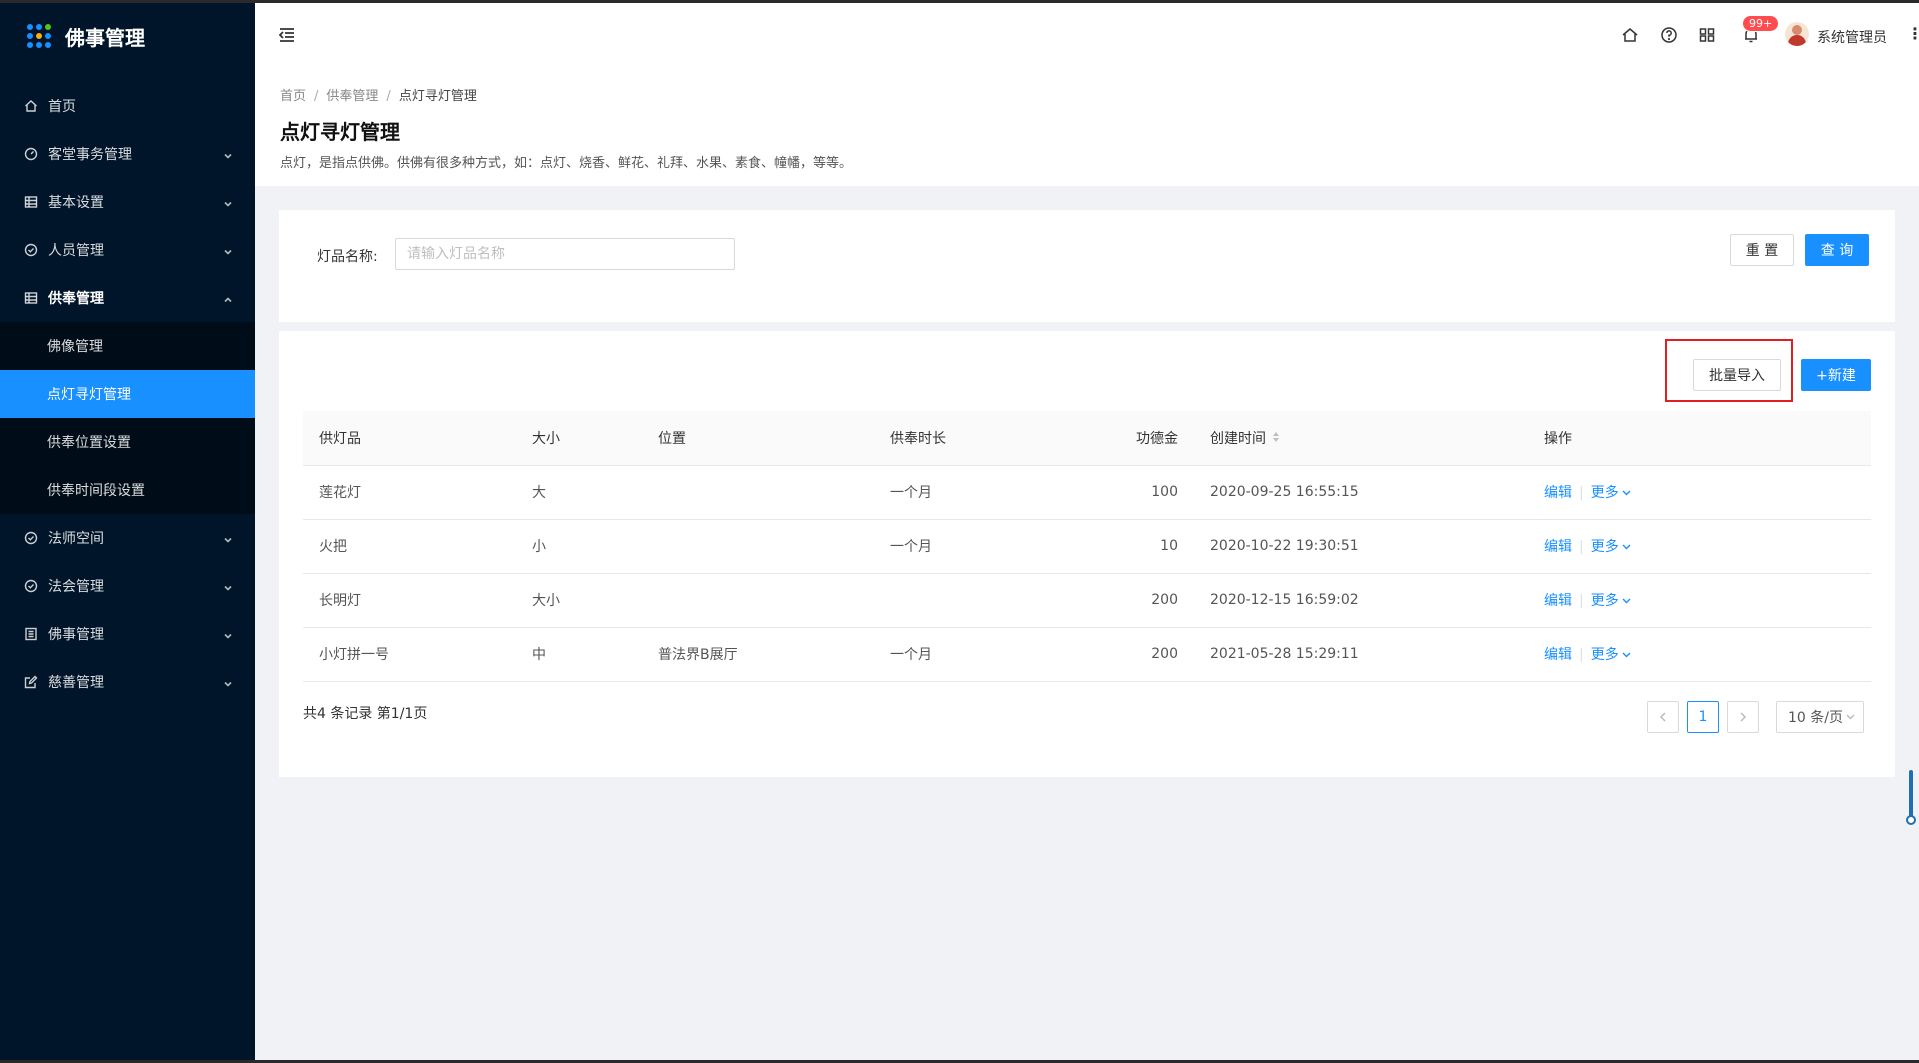 This screenshot has height=1063, width=1919. What do you see at coordinates (1134, 654) in the screenshot?
I see `cell-amount: 200` at bounding box center [1134, 654].